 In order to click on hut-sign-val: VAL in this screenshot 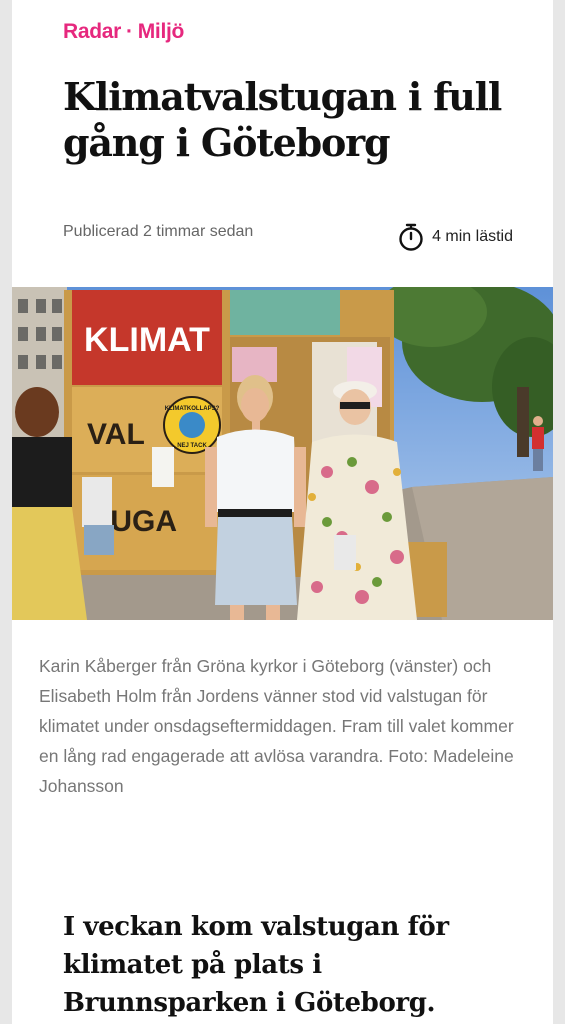, I will do `click(116, 434)`.